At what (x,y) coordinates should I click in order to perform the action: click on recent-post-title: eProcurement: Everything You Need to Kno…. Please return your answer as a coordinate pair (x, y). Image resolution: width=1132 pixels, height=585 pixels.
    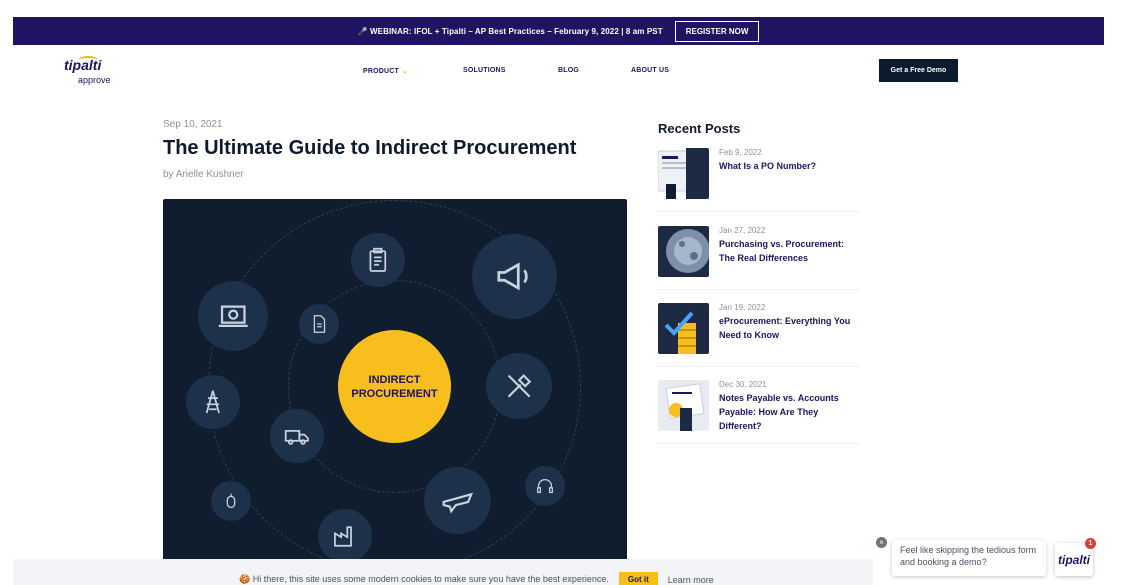
    Looking at the image, I should click on (785, 328).